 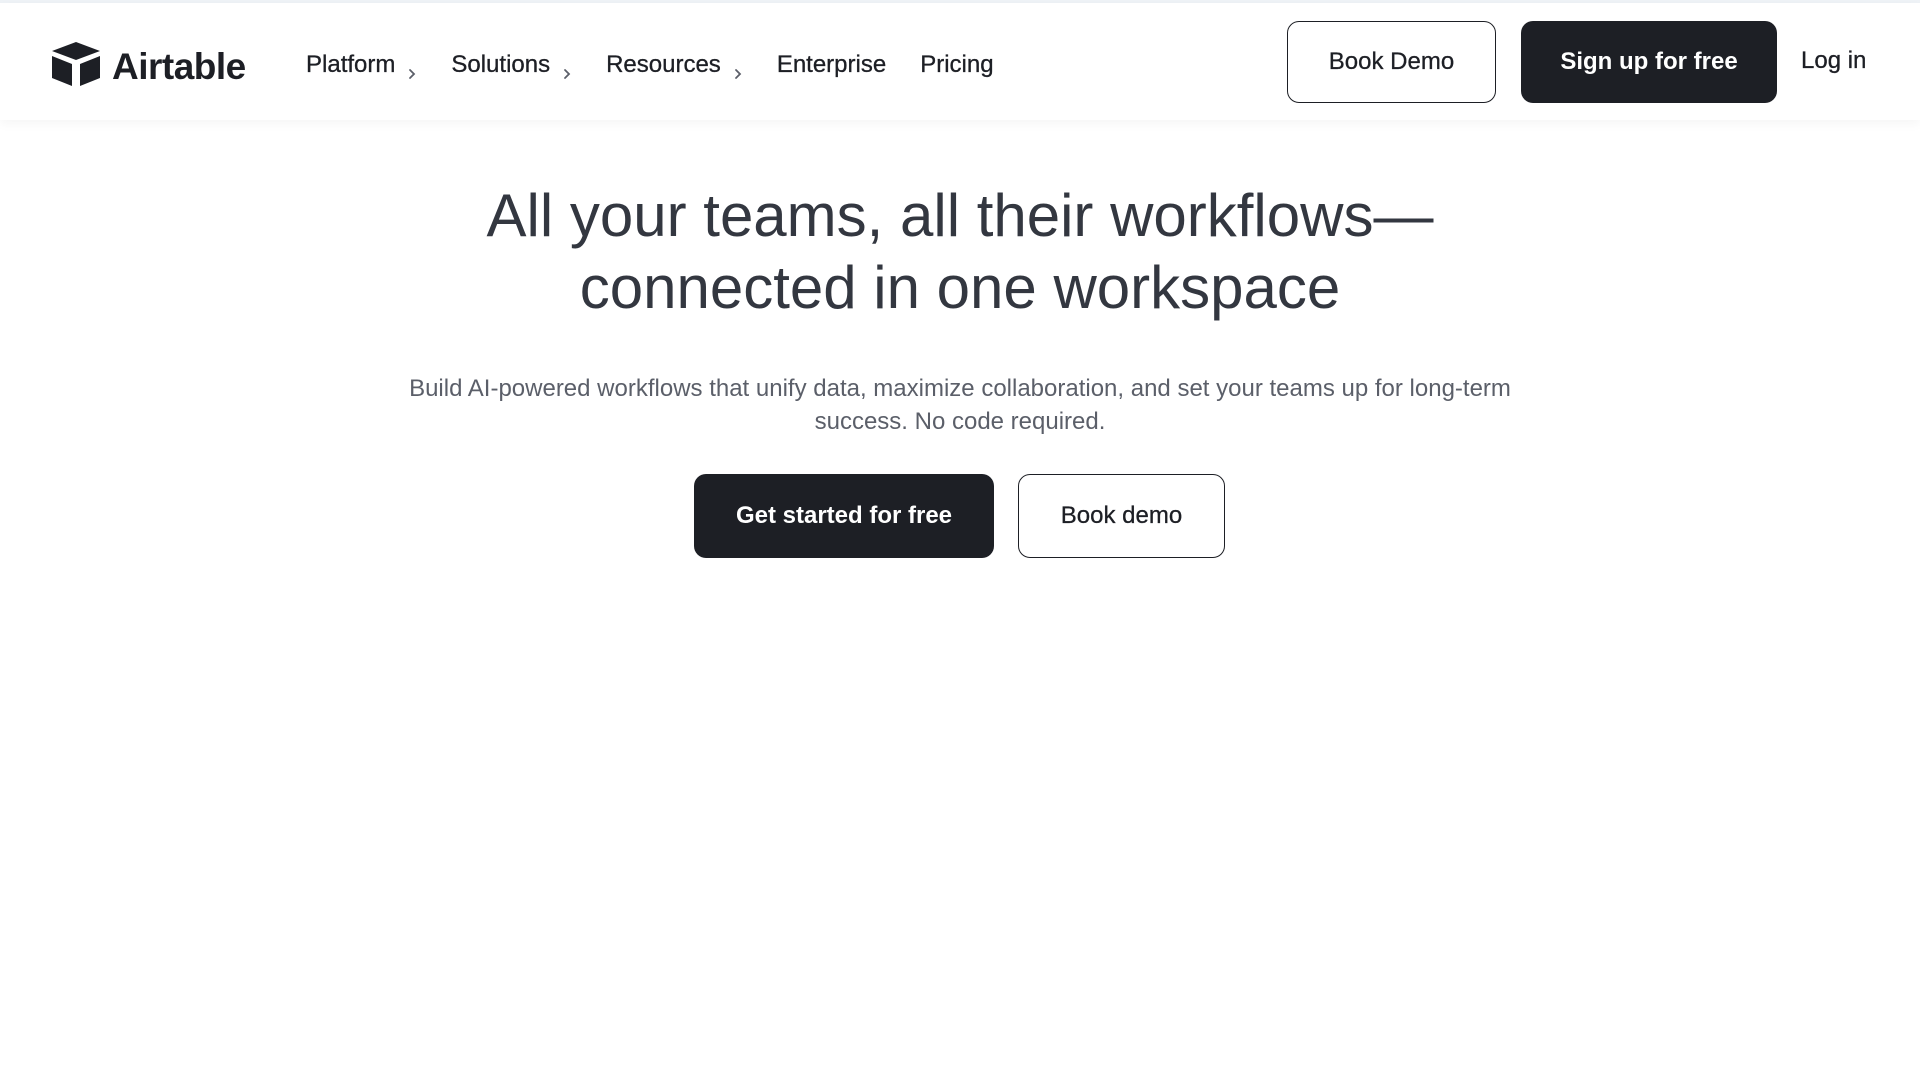 I want to click on book-demo-button: Book Demo, so click(x=1391, y=62).